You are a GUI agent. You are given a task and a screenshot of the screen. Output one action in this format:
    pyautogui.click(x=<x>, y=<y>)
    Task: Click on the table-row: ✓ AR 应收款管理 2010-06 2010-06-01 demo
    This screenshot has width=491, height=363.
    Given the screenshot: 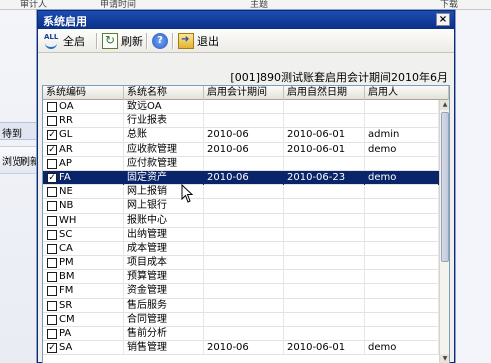 What is the action you would take?
    pyautogui.click(x=241, y=149)
    